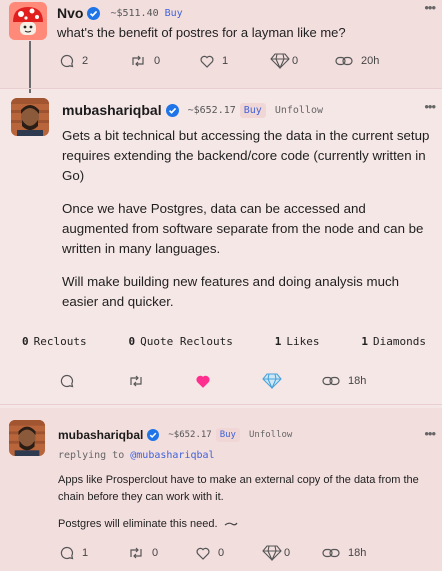  I want to click on reply-paragraph-2: Postgres will eliminate this need., so click(243, 524).